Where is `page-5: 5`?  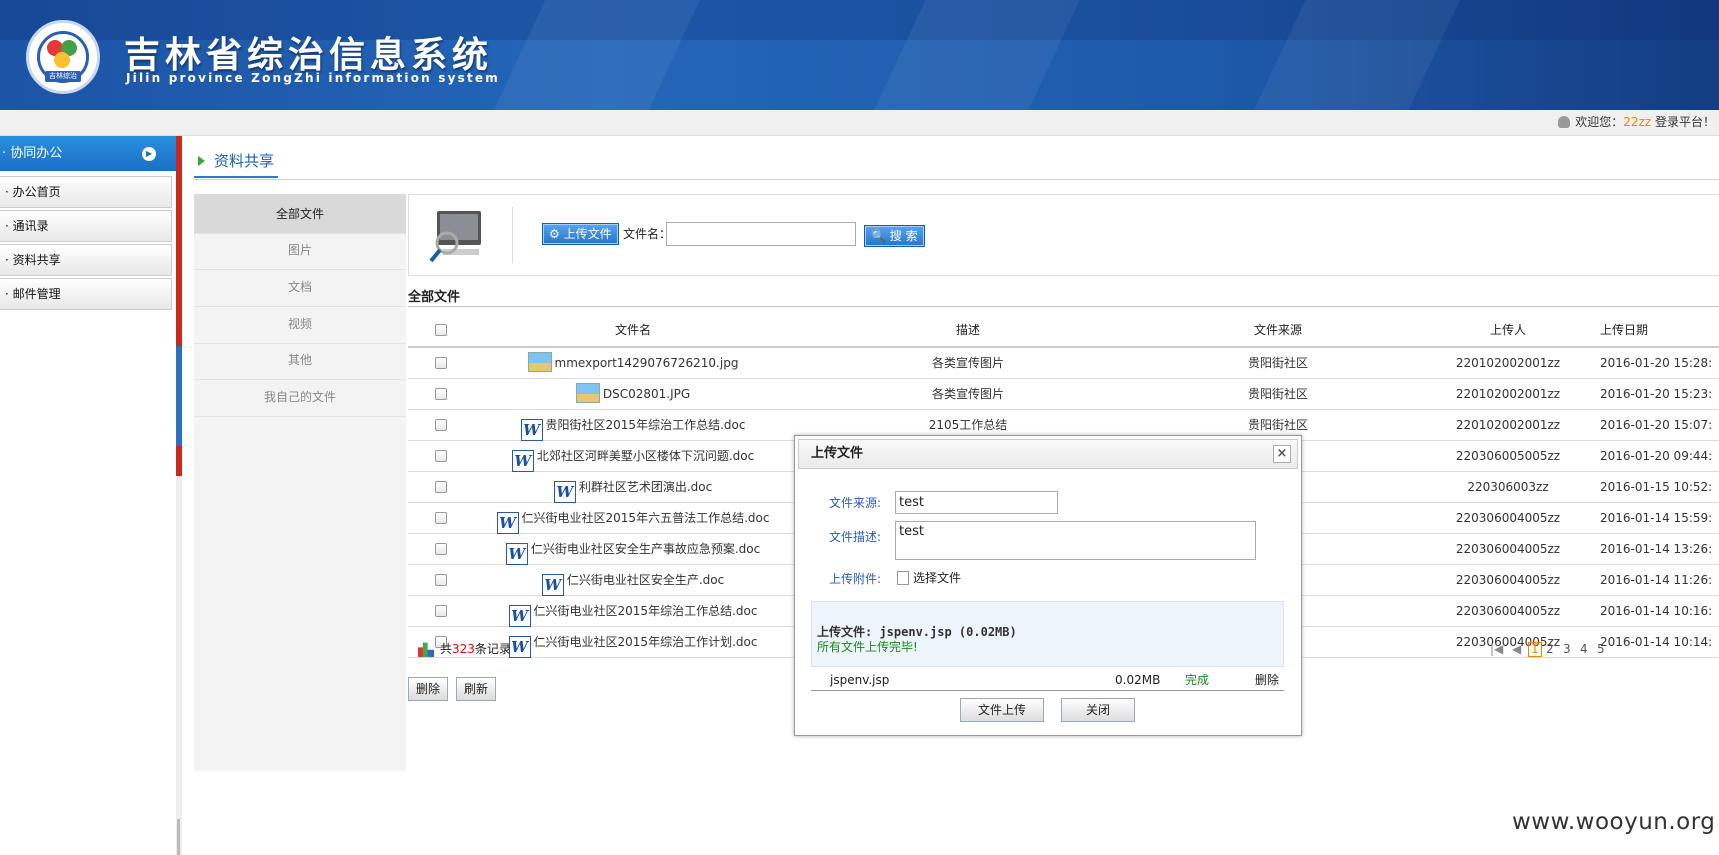
page-5: 5 is located at coordinates (1601, 649).